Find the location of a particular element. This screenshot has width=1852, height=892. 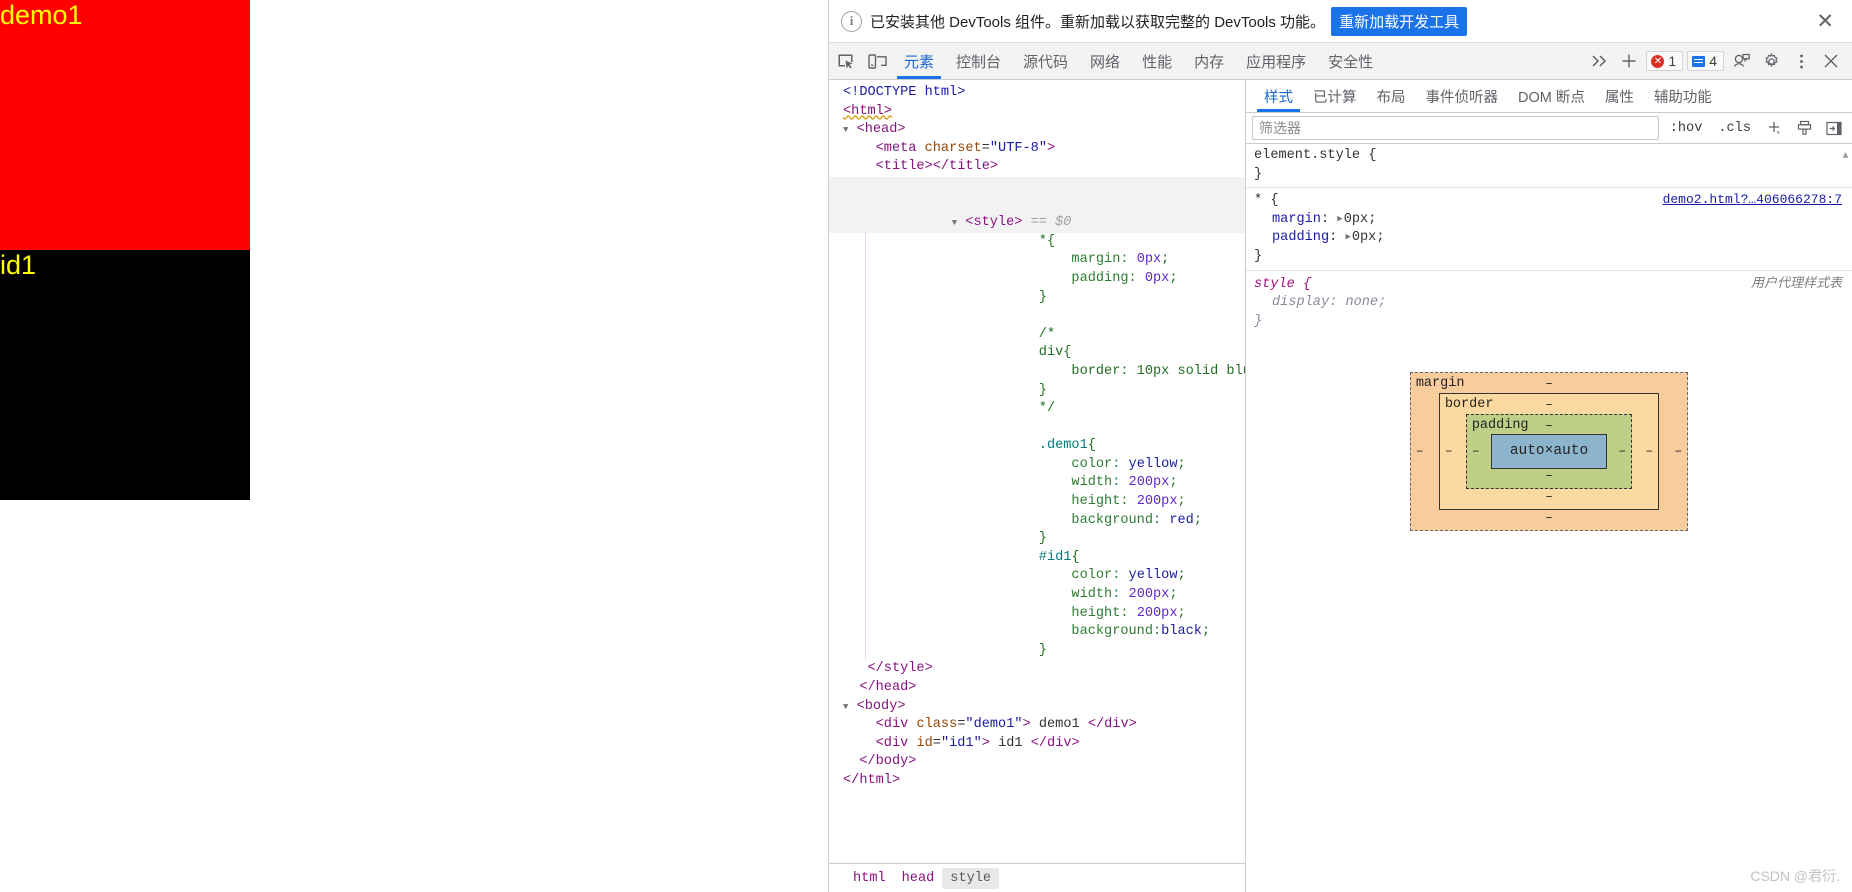

css-line-demo1-height: height: 200px; is located at coordinates (1037, 502).